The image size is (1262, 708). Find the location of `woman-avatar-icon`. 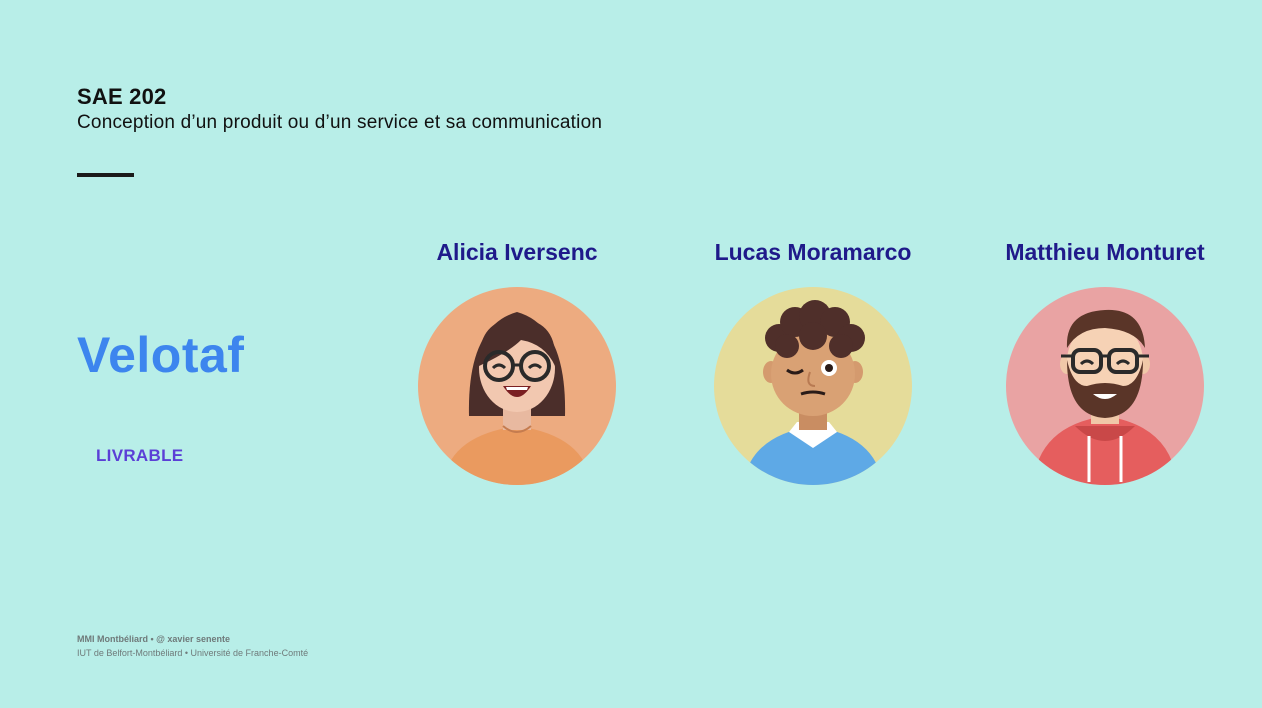

woman-avatar-icon is located at coordinates (517, 386).